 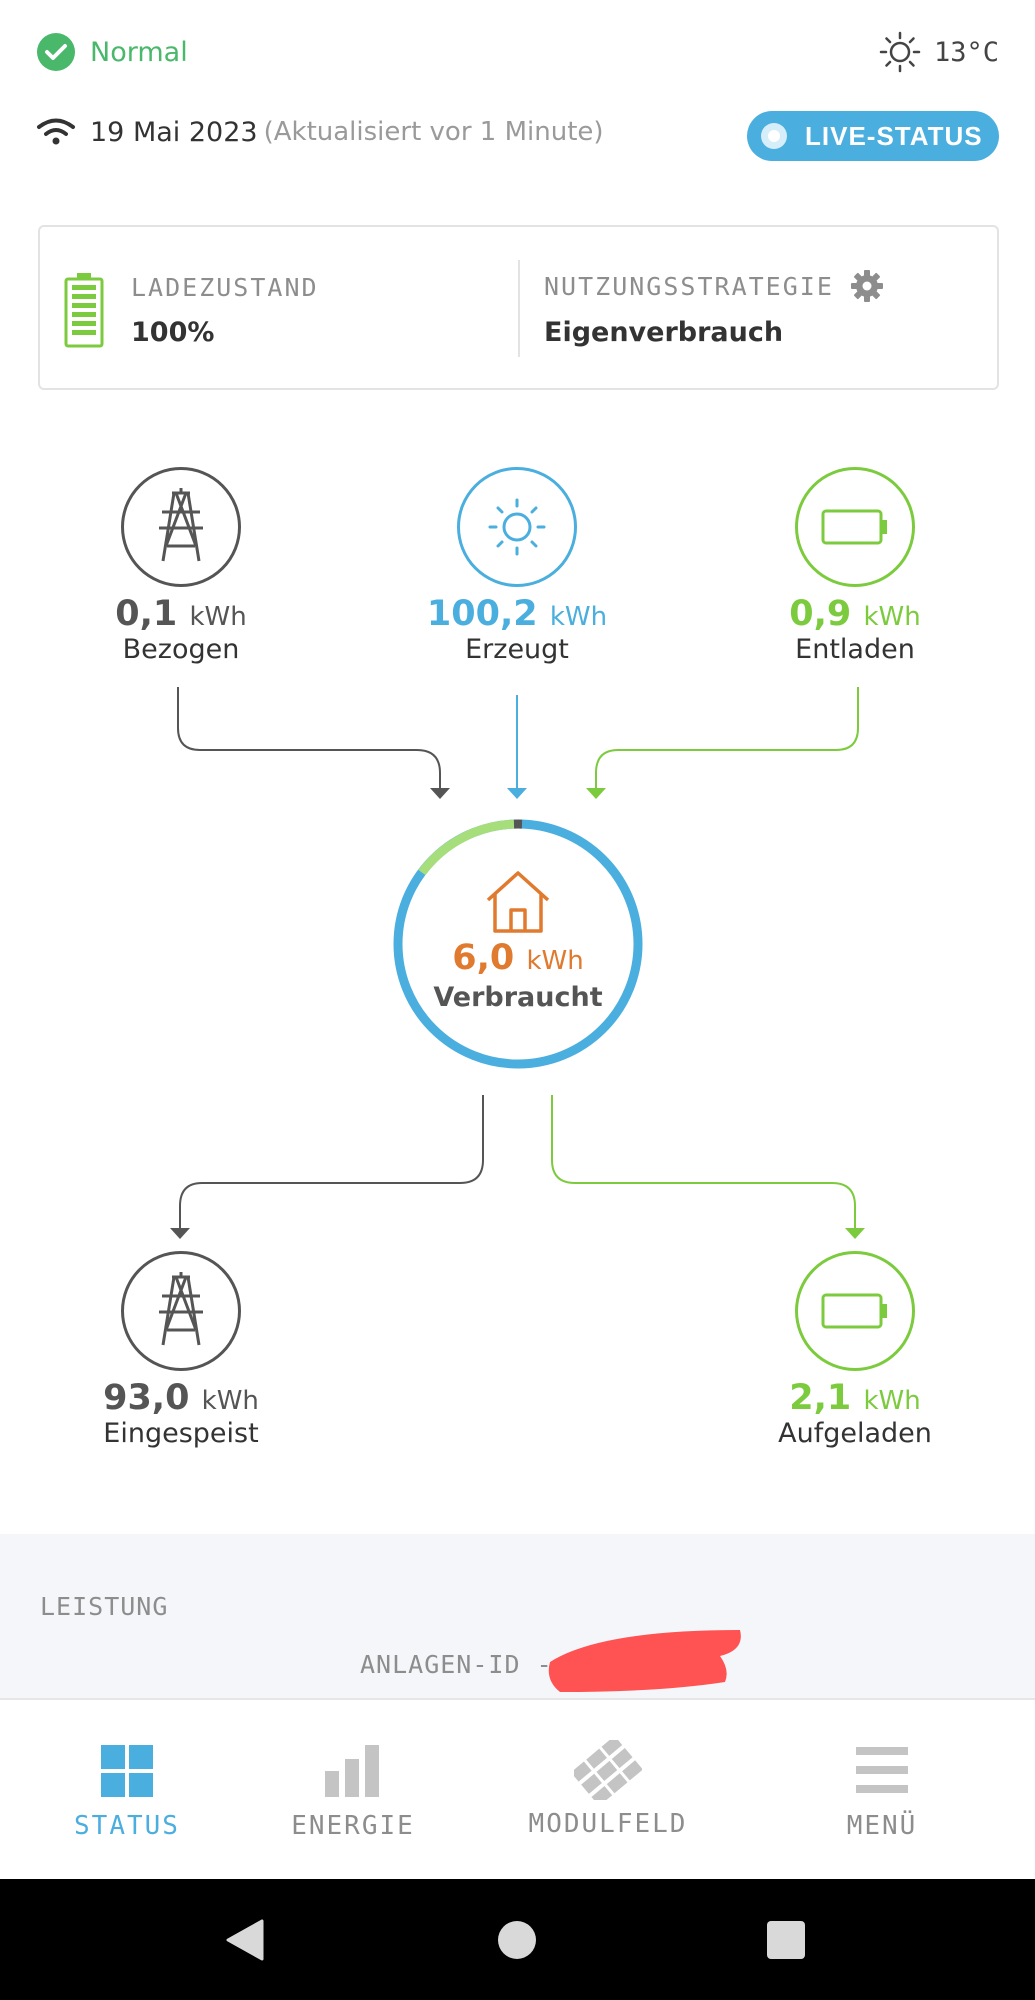 I want to click on solar-node: 100,2 kWh Erzeugt, so click(x=517, y=565).